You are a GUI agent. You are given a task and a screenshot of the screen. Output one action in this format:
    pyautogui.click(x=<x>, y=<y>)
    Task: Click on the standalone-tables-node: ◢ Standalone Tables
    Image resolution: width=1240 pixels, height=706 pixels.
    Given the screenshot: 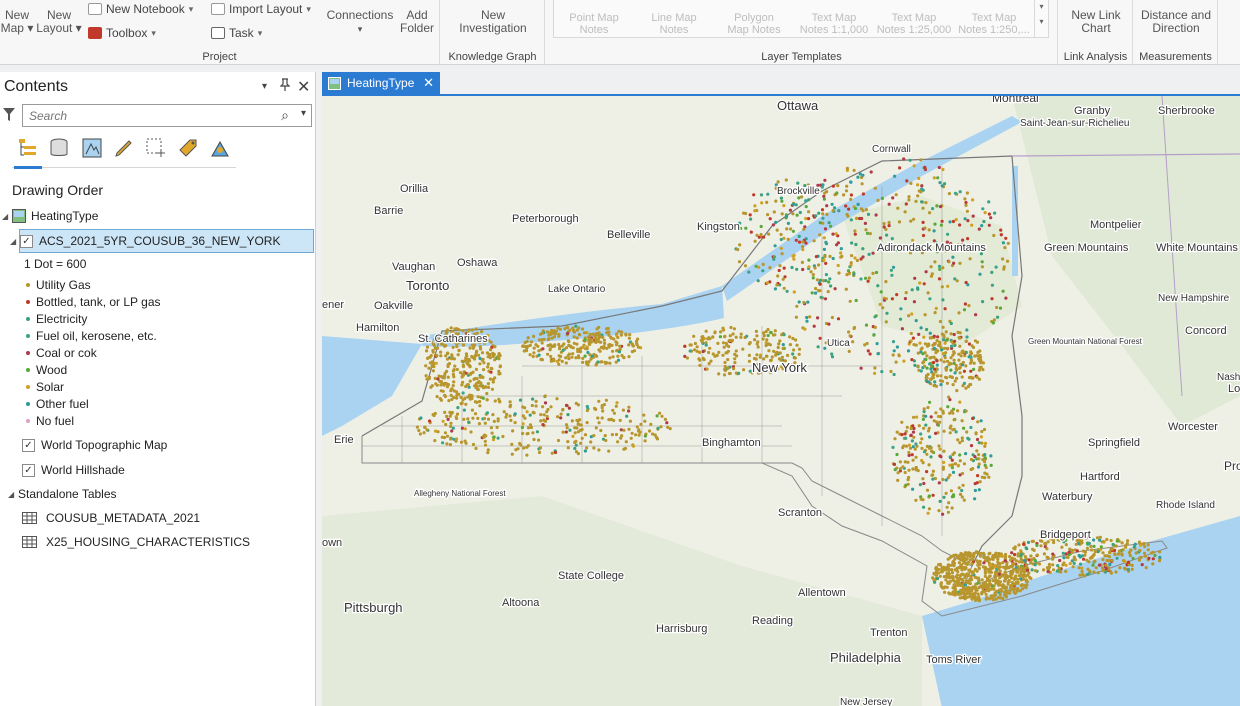 What is the action you would take?
    pyautogui.click(x=62, y=494)
    